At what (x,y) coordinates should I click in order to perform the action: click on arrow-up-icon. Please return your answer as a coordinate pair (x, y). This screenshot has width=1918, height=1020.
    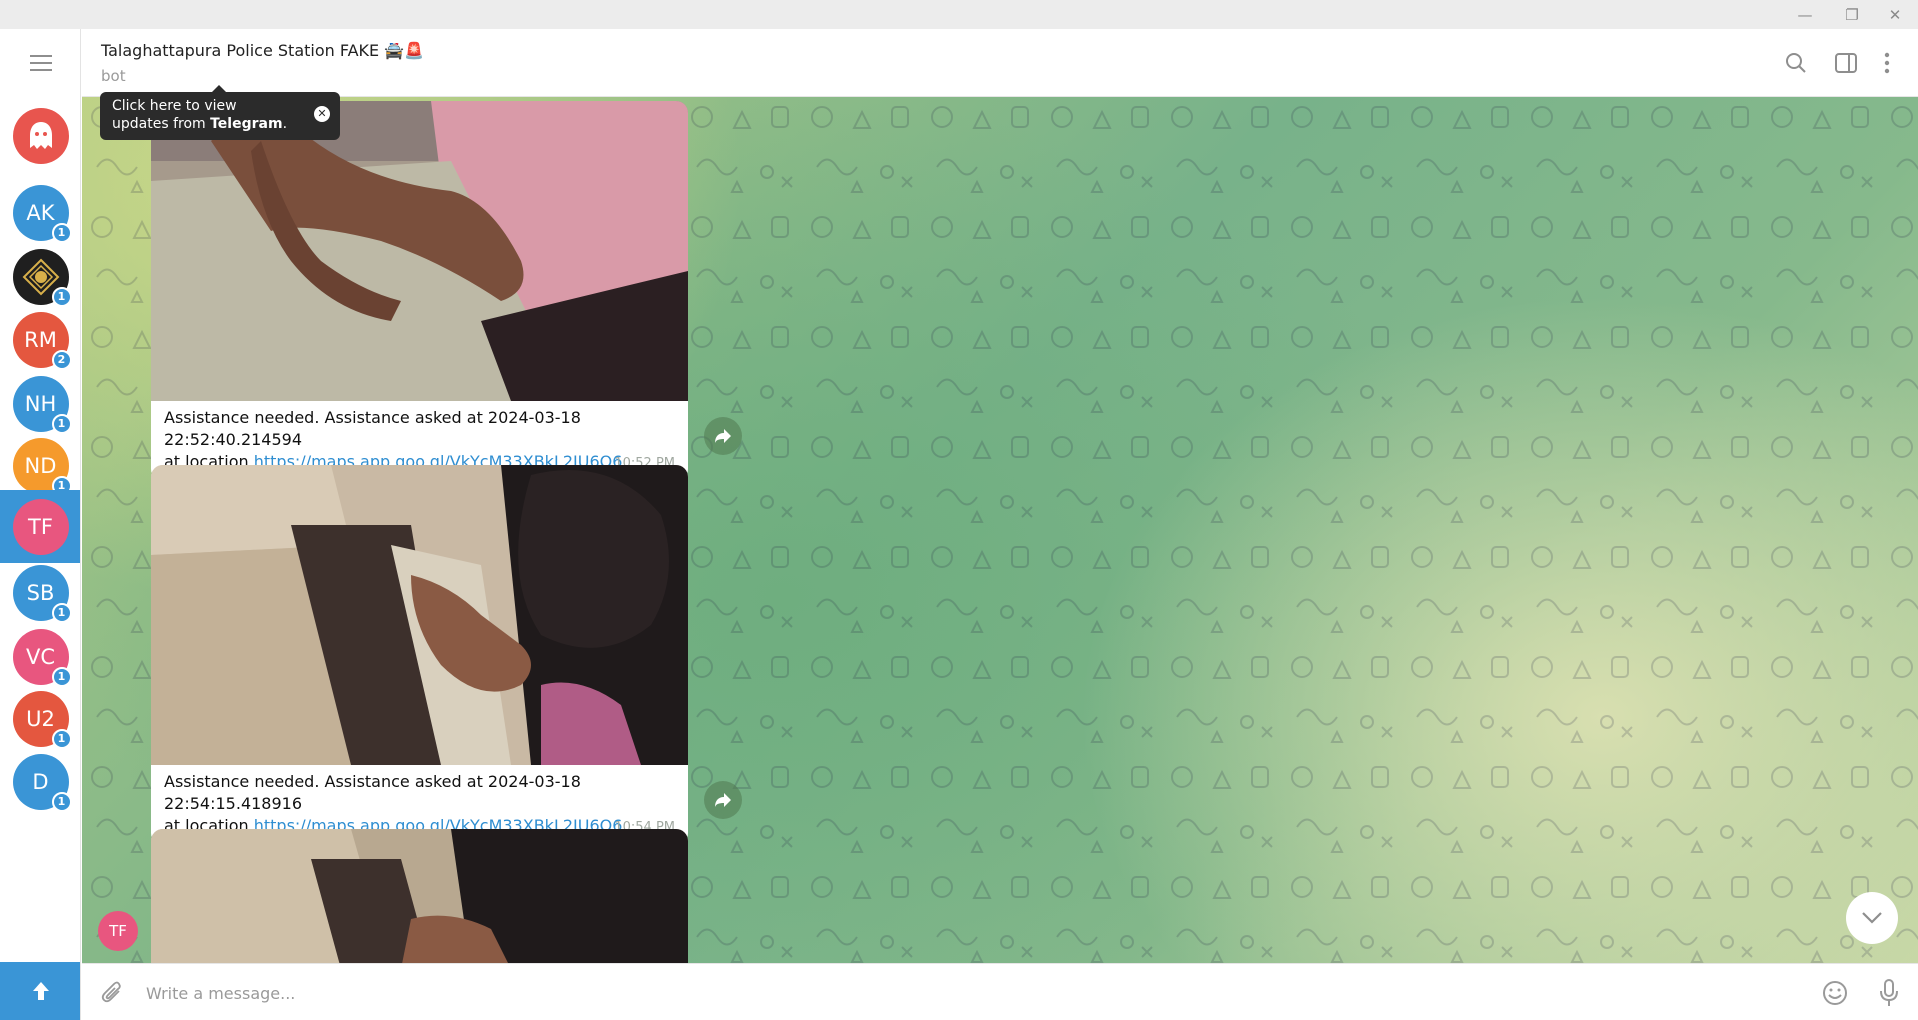
    Looking at the image, I should click on (40, 991).